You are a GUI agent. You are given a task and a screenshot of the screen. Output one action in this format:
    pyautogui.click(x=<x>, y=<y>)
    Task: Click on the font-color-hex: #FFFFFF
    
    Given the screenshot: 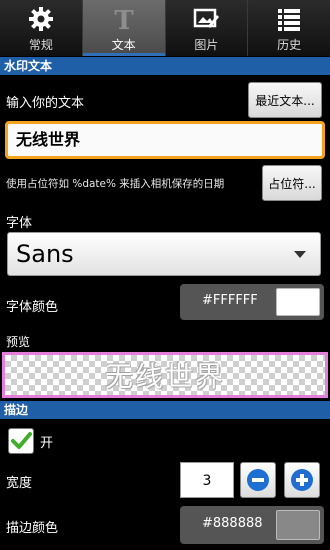 What is the action you would take?
    pyautogui.click(x=230, y=300)
    